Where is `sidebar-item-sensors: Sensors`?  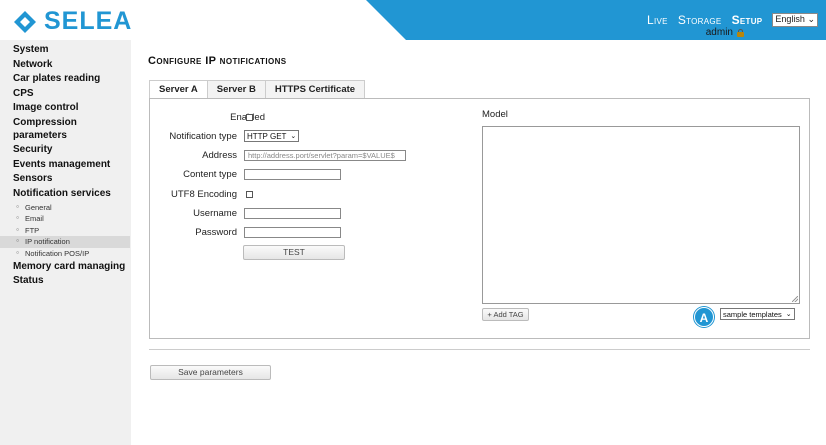
sidebar-item-sensors: Sensors is located at coordinates (65, 179).